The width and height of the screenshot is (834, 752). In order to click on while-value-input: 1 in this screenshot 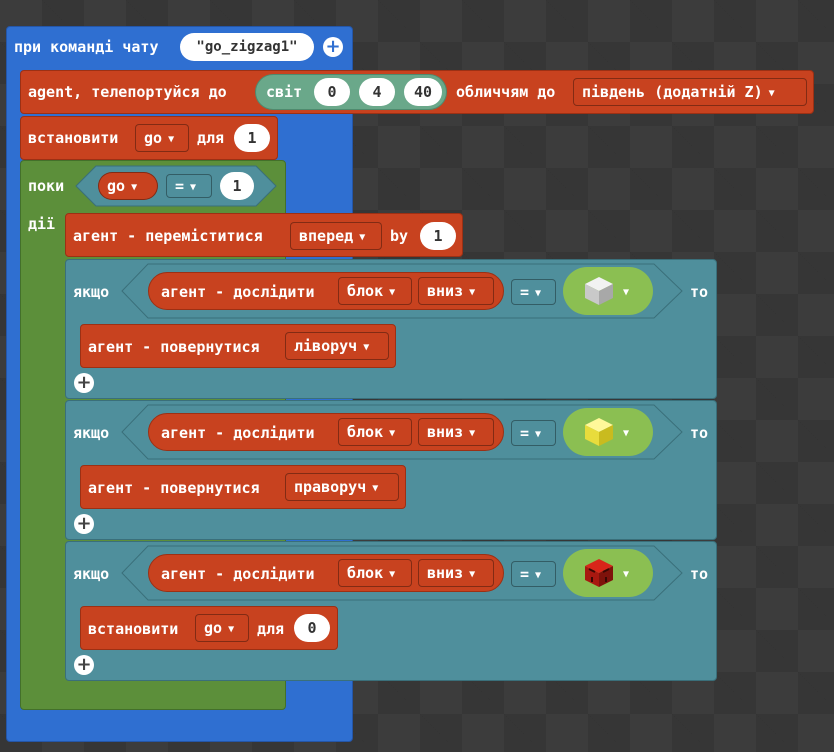, I will do `click(237, 186)`.